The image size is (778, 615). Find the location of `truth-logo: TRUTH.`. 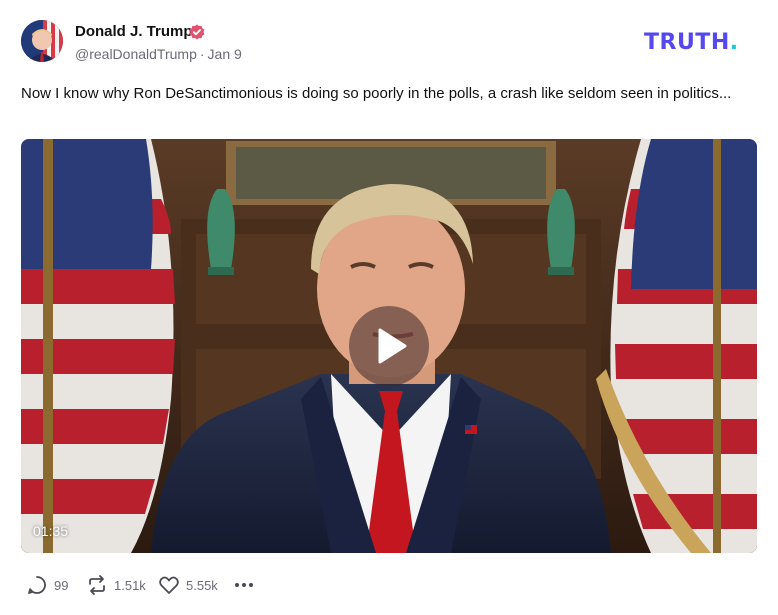

truth-logo: TRUTH. is located at coordinates (691, 42).